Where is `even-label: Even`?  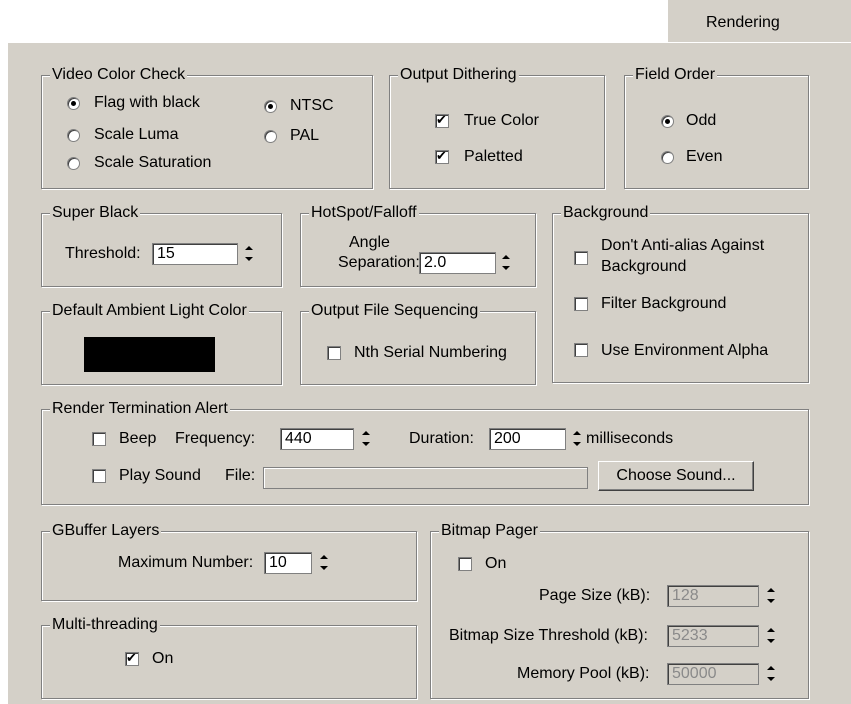
even-label: Even is located at coordinates (704, 156).